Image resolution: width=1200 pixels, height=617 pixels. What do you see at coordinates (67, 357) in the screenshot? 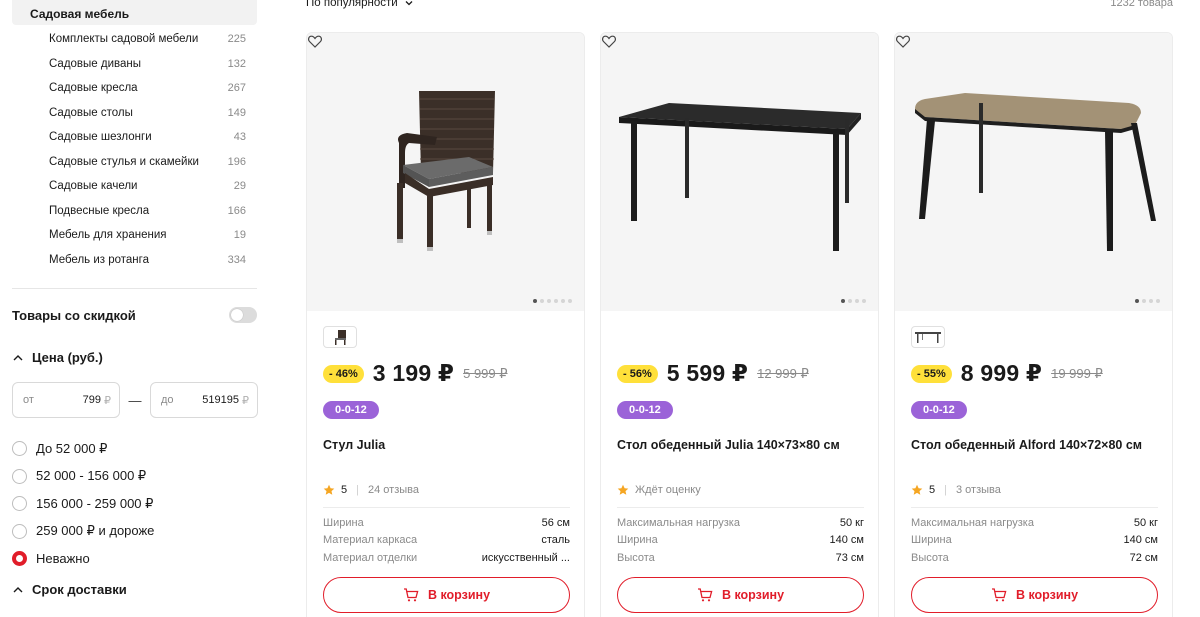
I see `price-section-title: Цена (руб.)` at bounding box center [67, 357].